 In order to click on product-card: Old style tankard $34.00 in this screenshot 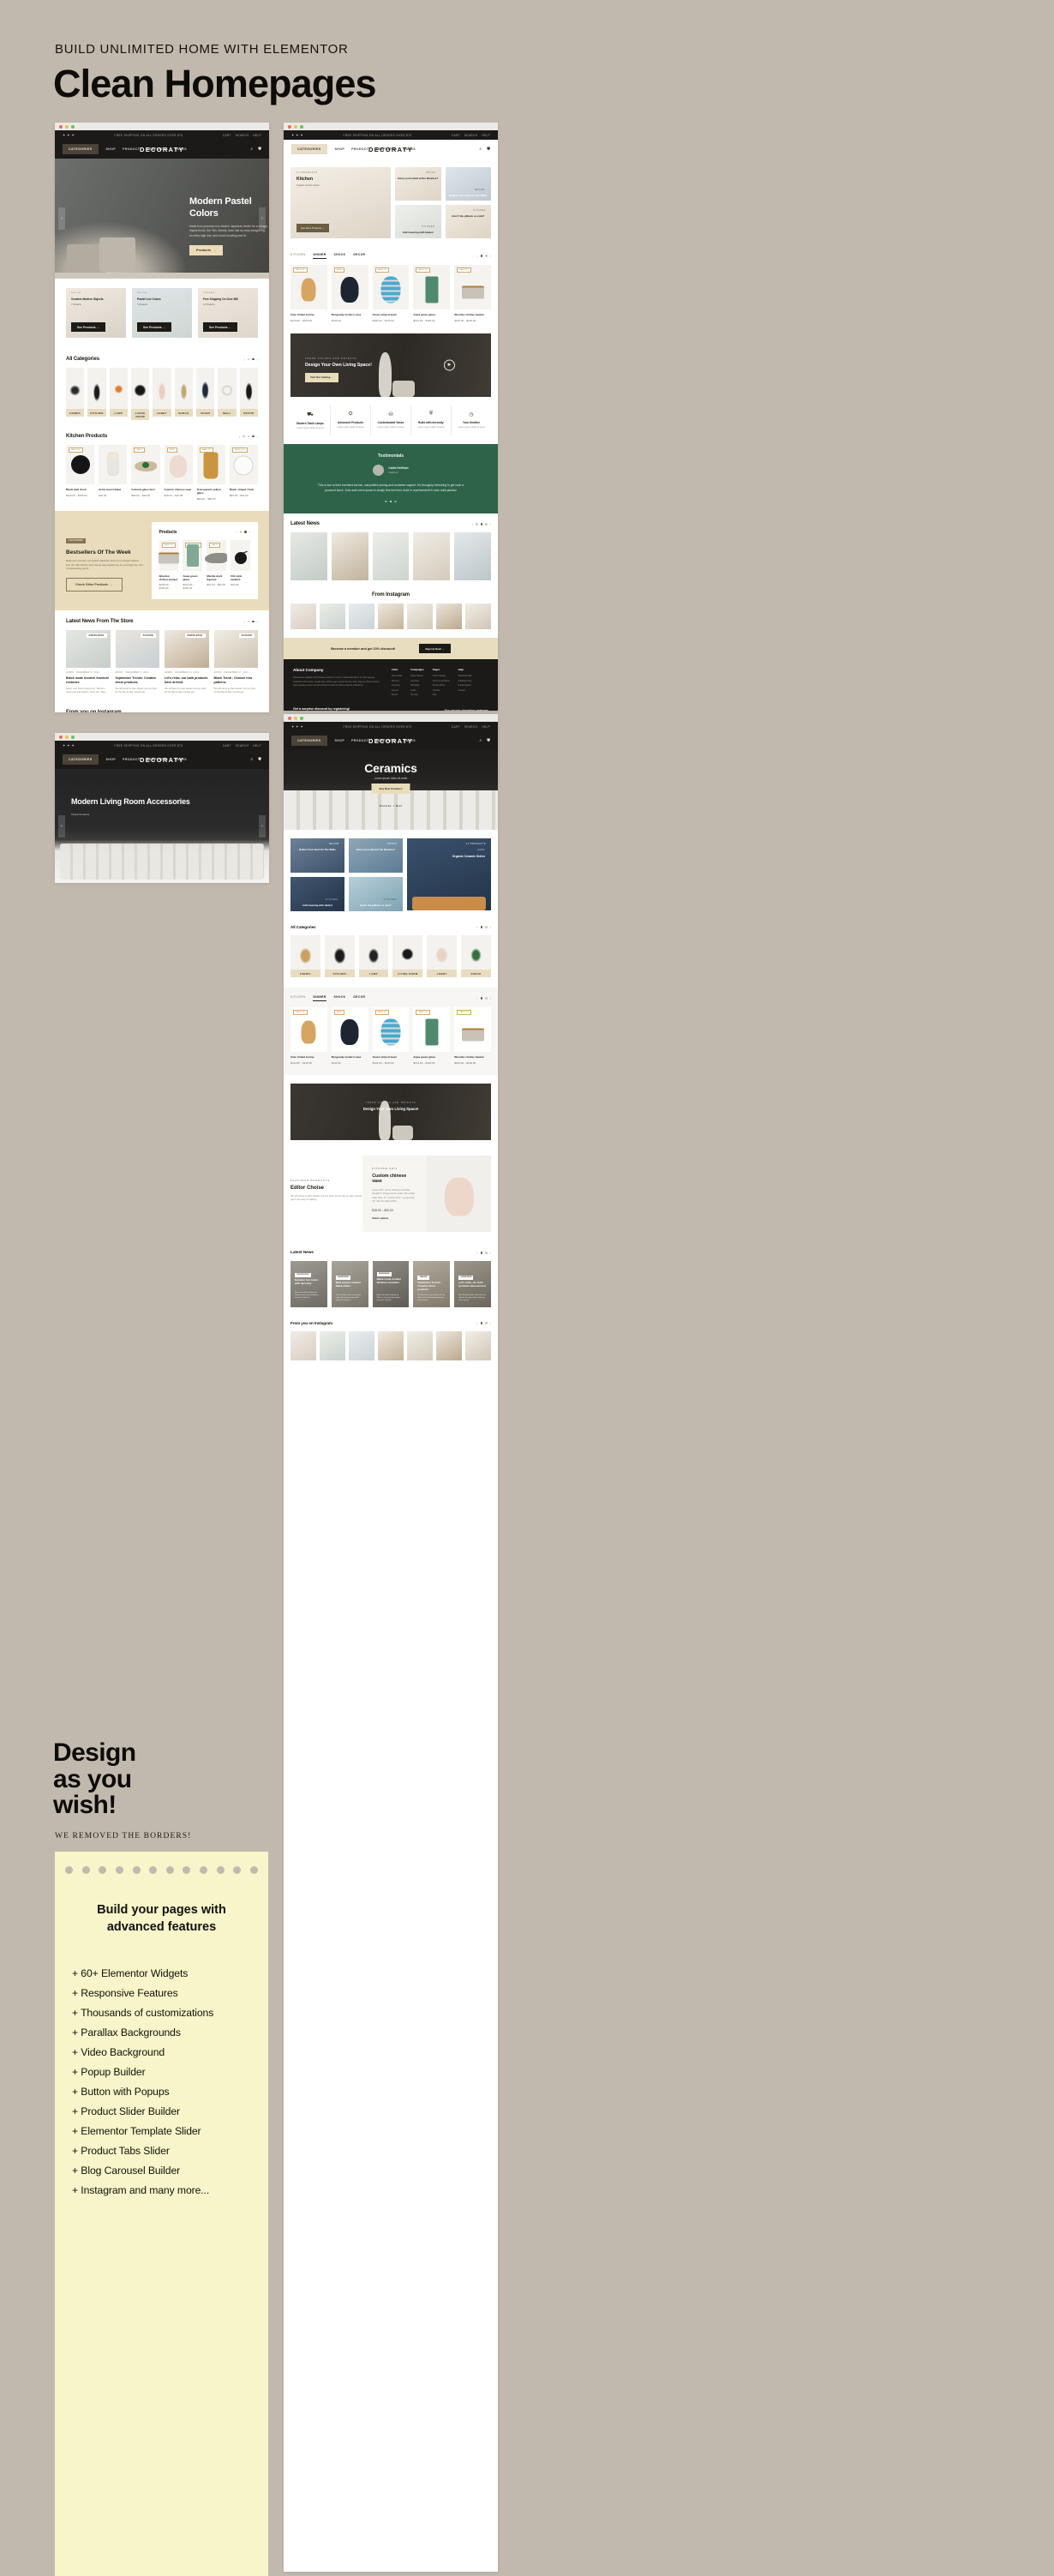, I will do `click(241, 565)`.